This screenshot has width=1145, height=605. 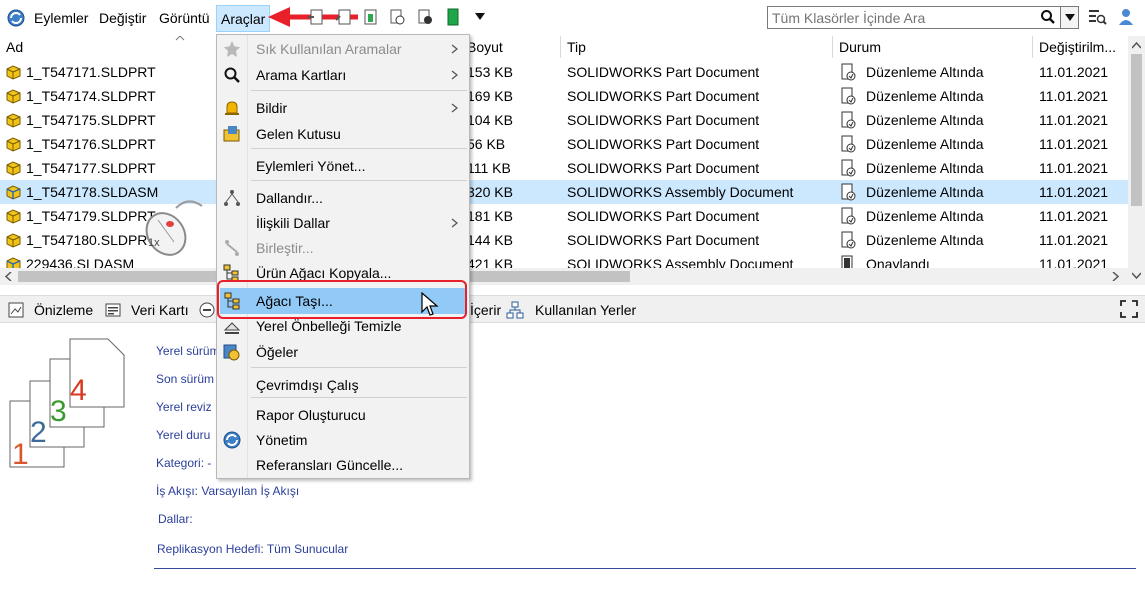 What do you see at coordinates (485, 47) in the screenshot?
I see `column-header-size: Boyut` at bounding box center [485, 47].